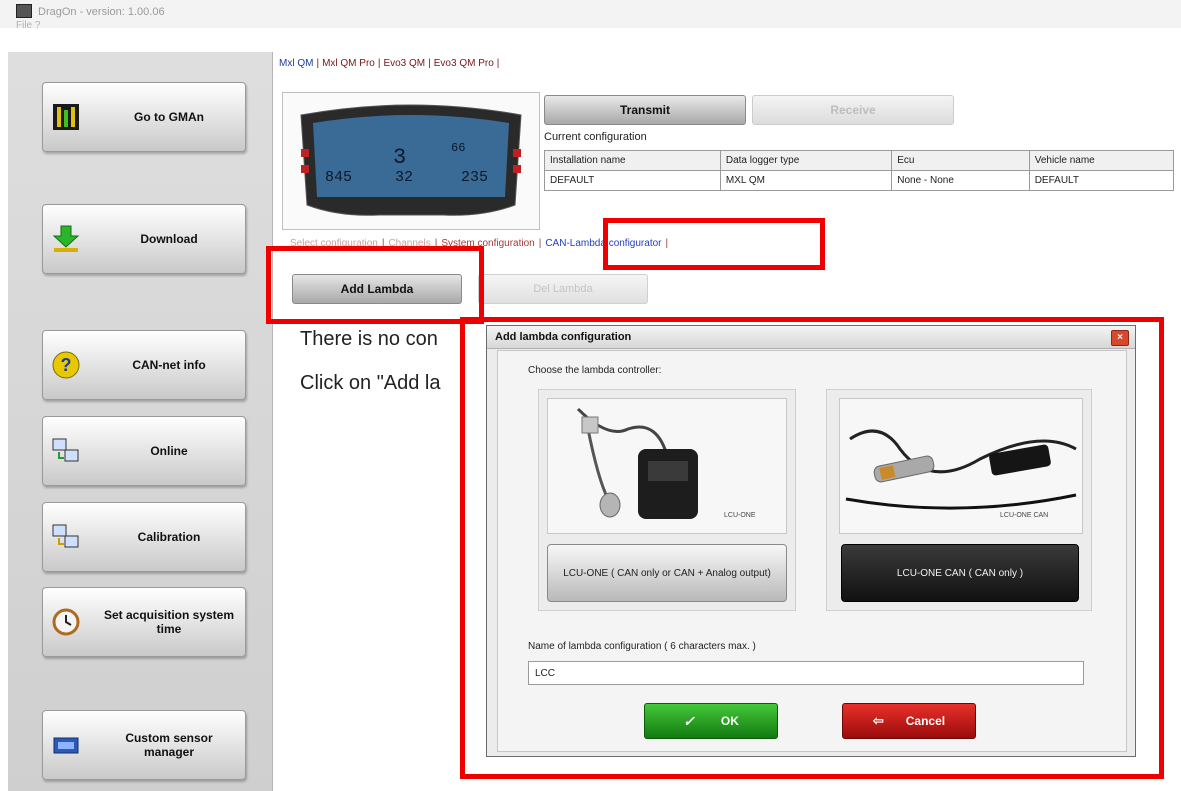 Image resolution: width=1181 pixels, height=791 pixels. Describe the element at coordinates (960, 180) in the screenshot. I see `table-cell: None - None` at that location.